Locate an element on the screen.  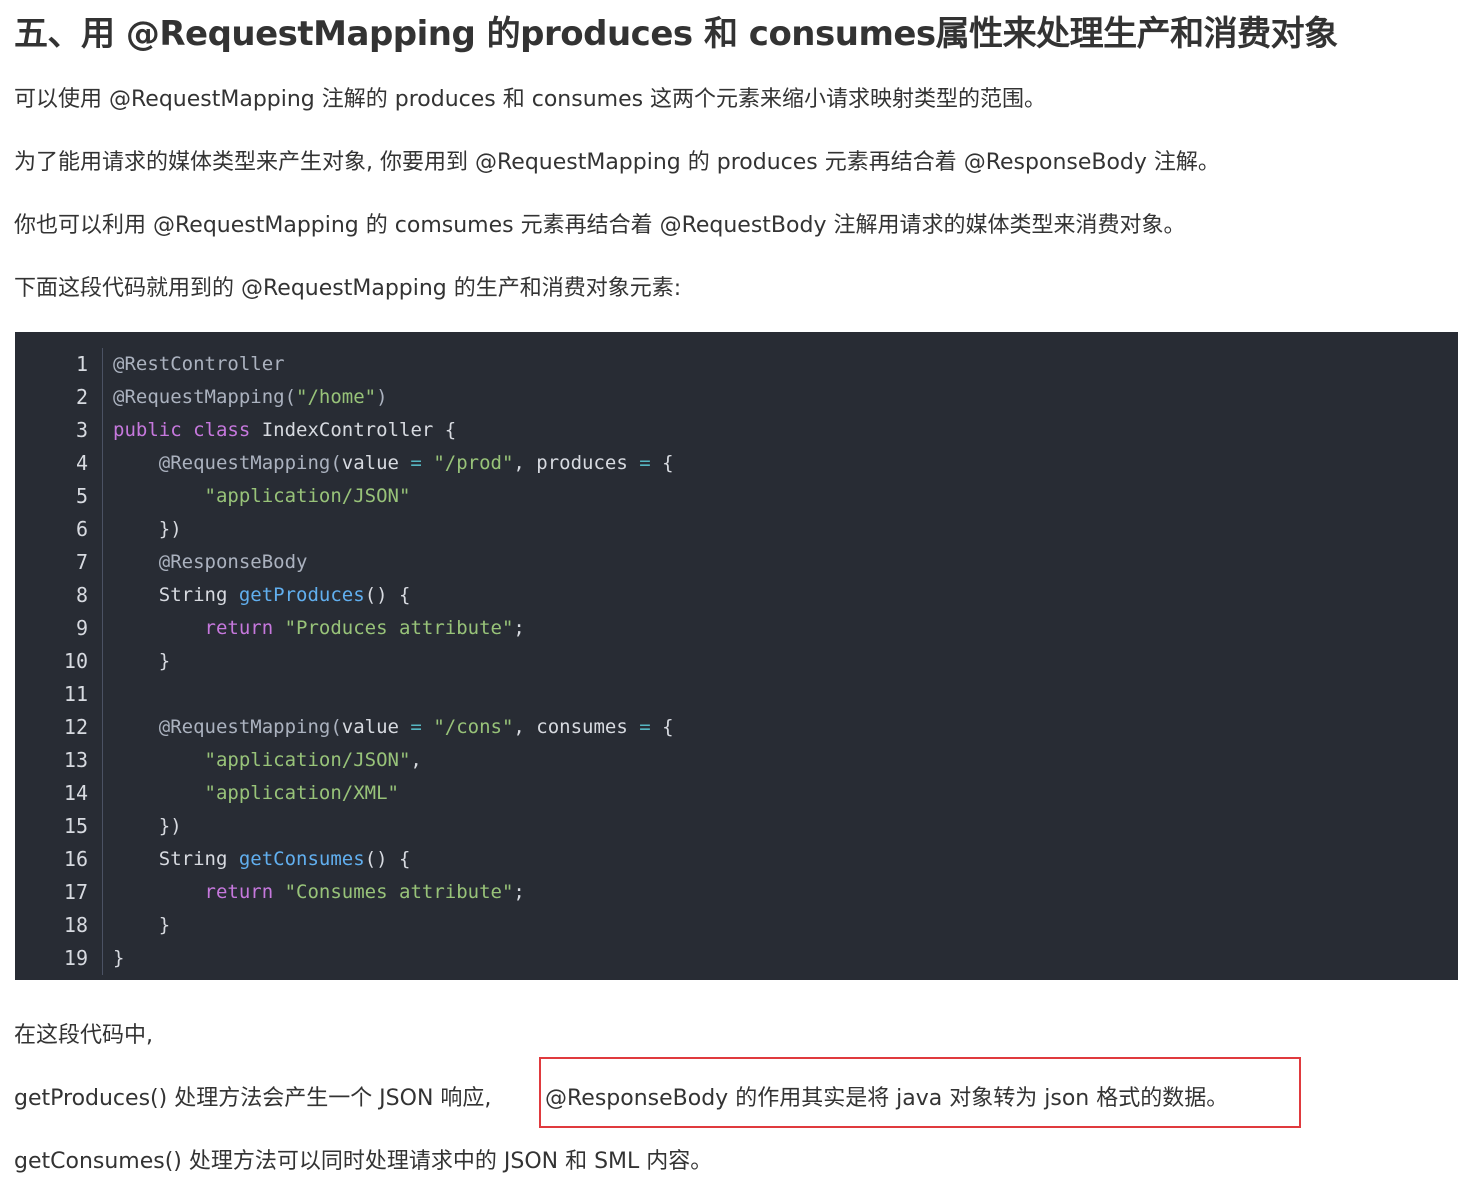
code-line: "application/XML" is located at coordinates (393, 793).